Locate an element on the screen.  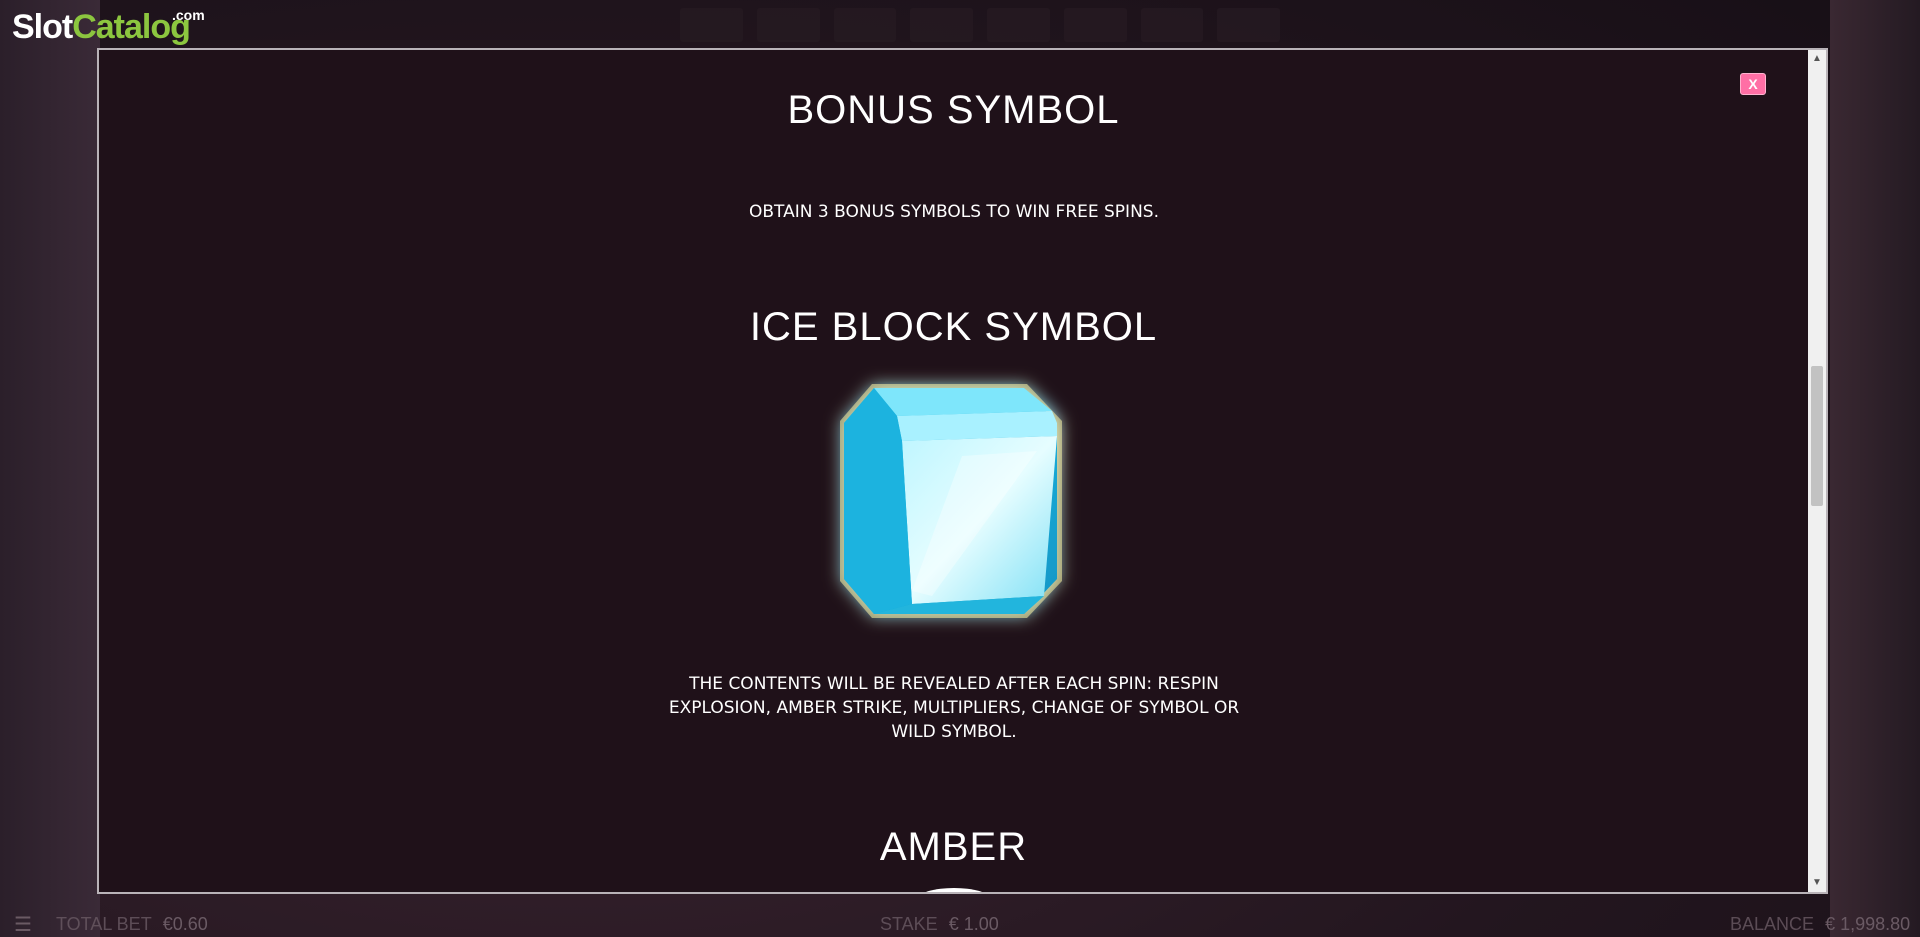
scroll-down-icon: ▼ is located at coordinates (1817, 883).